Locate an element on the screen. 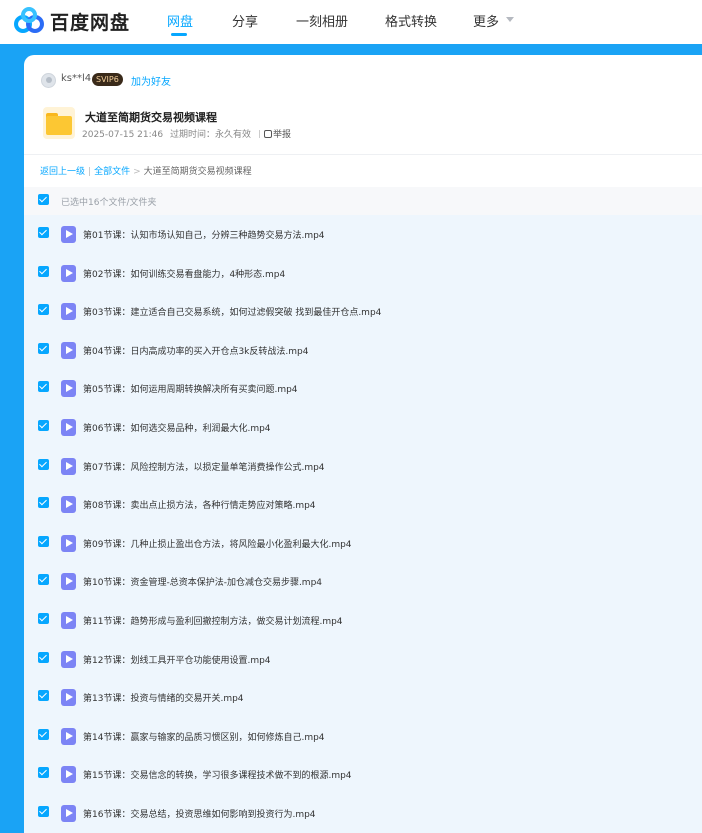  file-name: 第12节课：划线工具开平仓功能使用设置.mp4 is located at coordinates (177, 659).